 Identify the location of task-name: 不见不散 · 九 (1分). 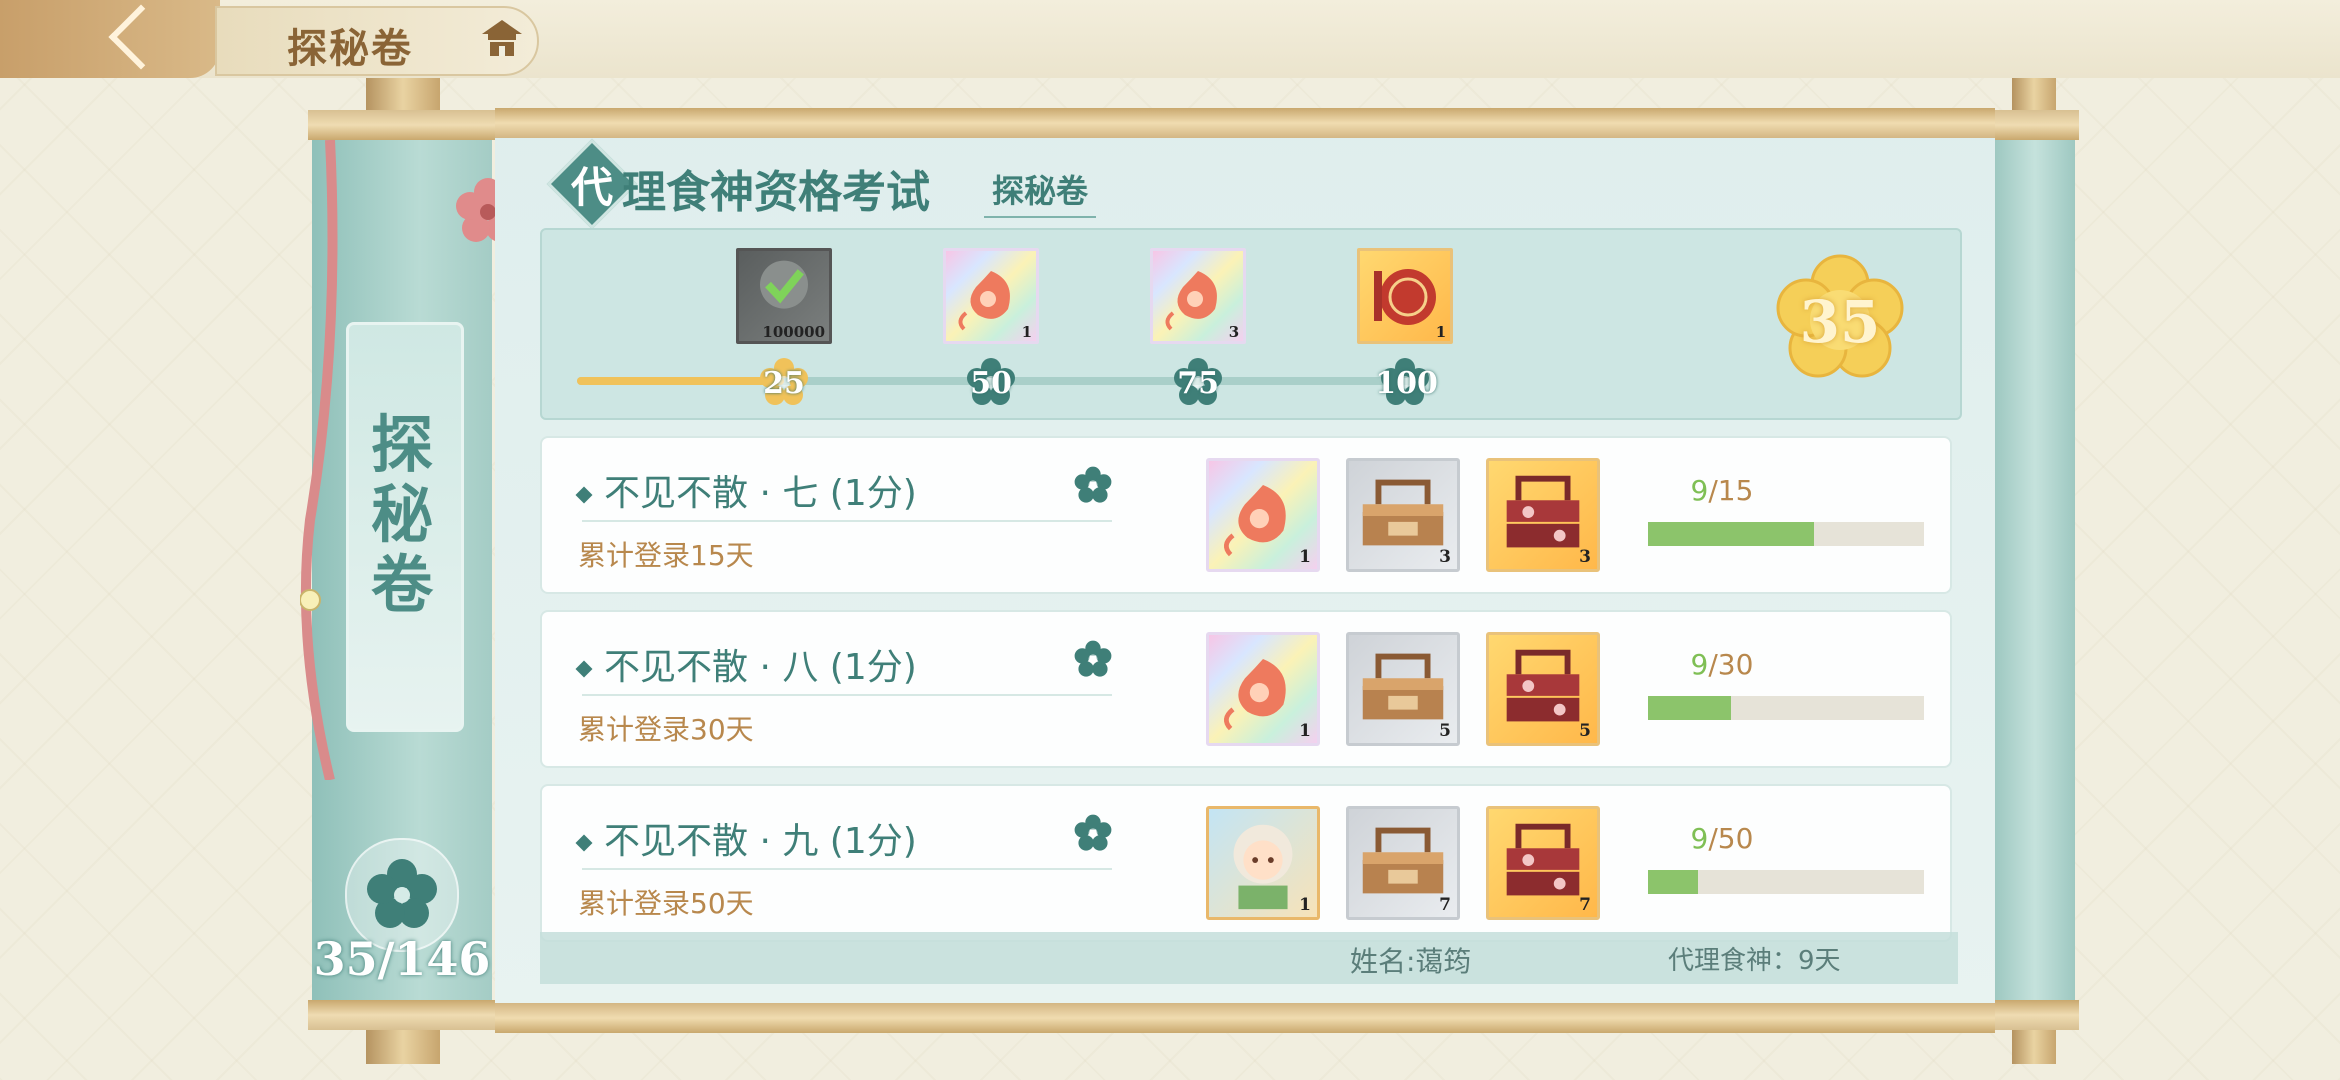
(746, 838).